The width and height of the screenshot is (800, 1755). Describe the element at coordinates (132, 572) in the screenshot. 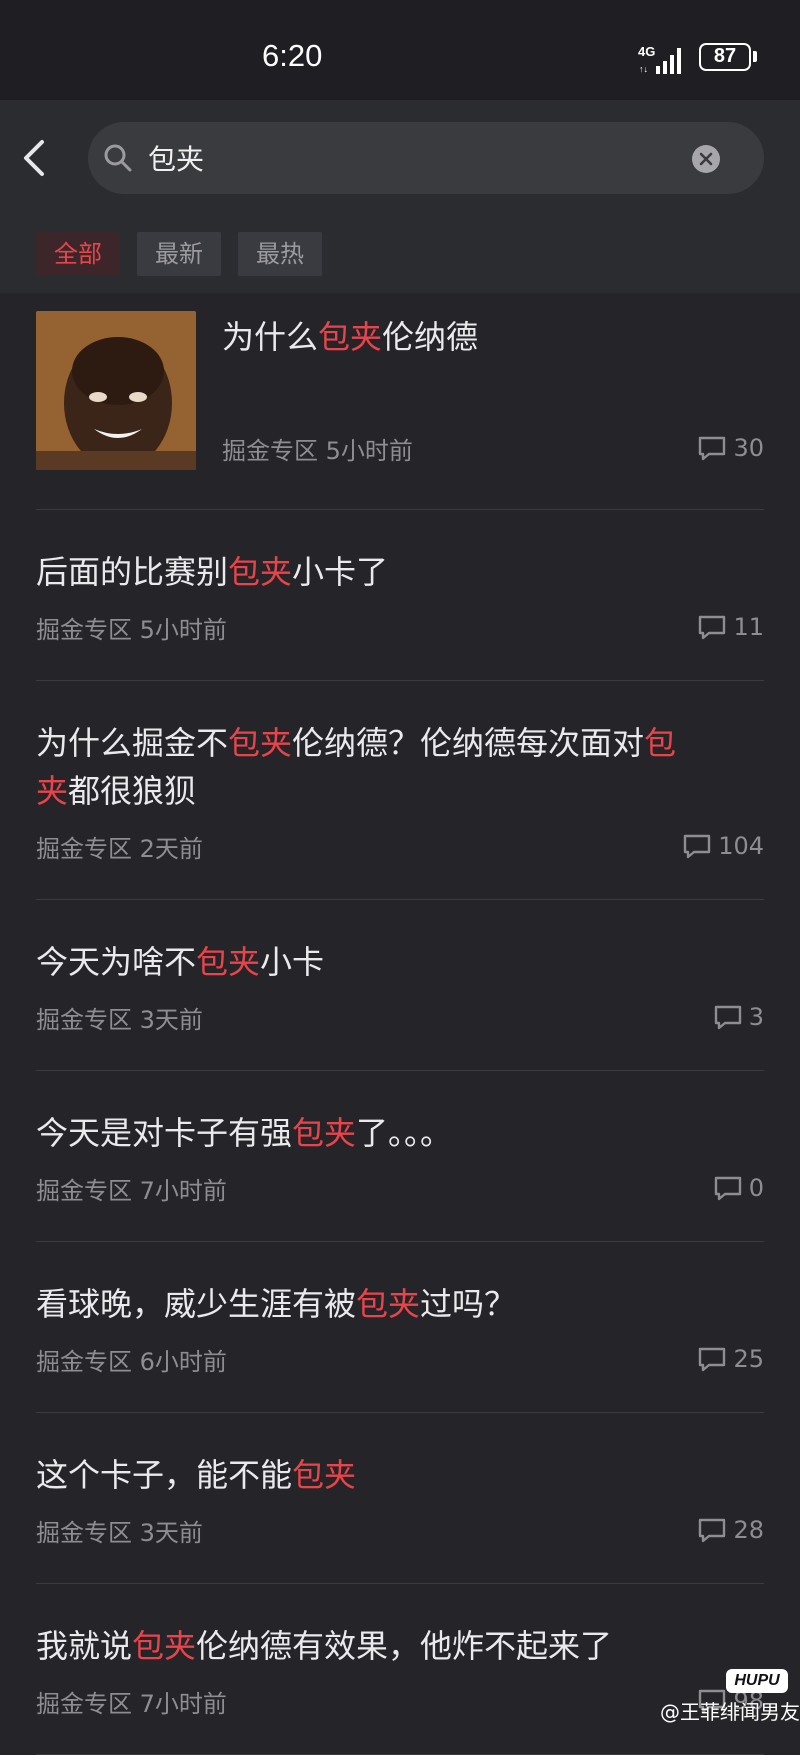

I see `title-text: 后面的比赛别` at that location.